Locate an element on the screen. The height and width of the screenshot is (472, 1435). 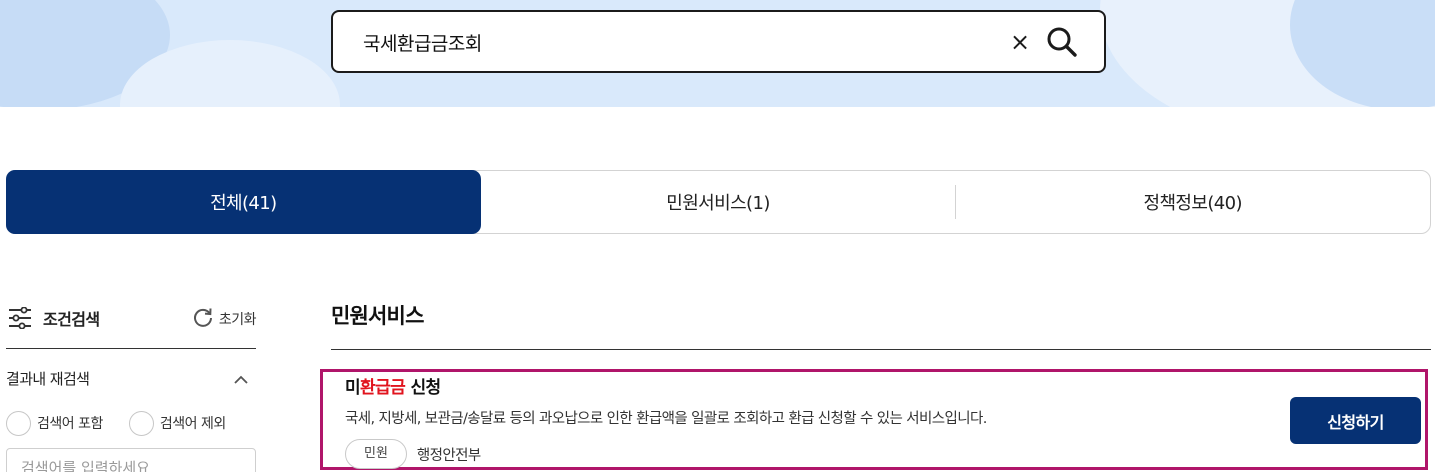
reset-label: 초기화 is located at coordinates (237, 320).